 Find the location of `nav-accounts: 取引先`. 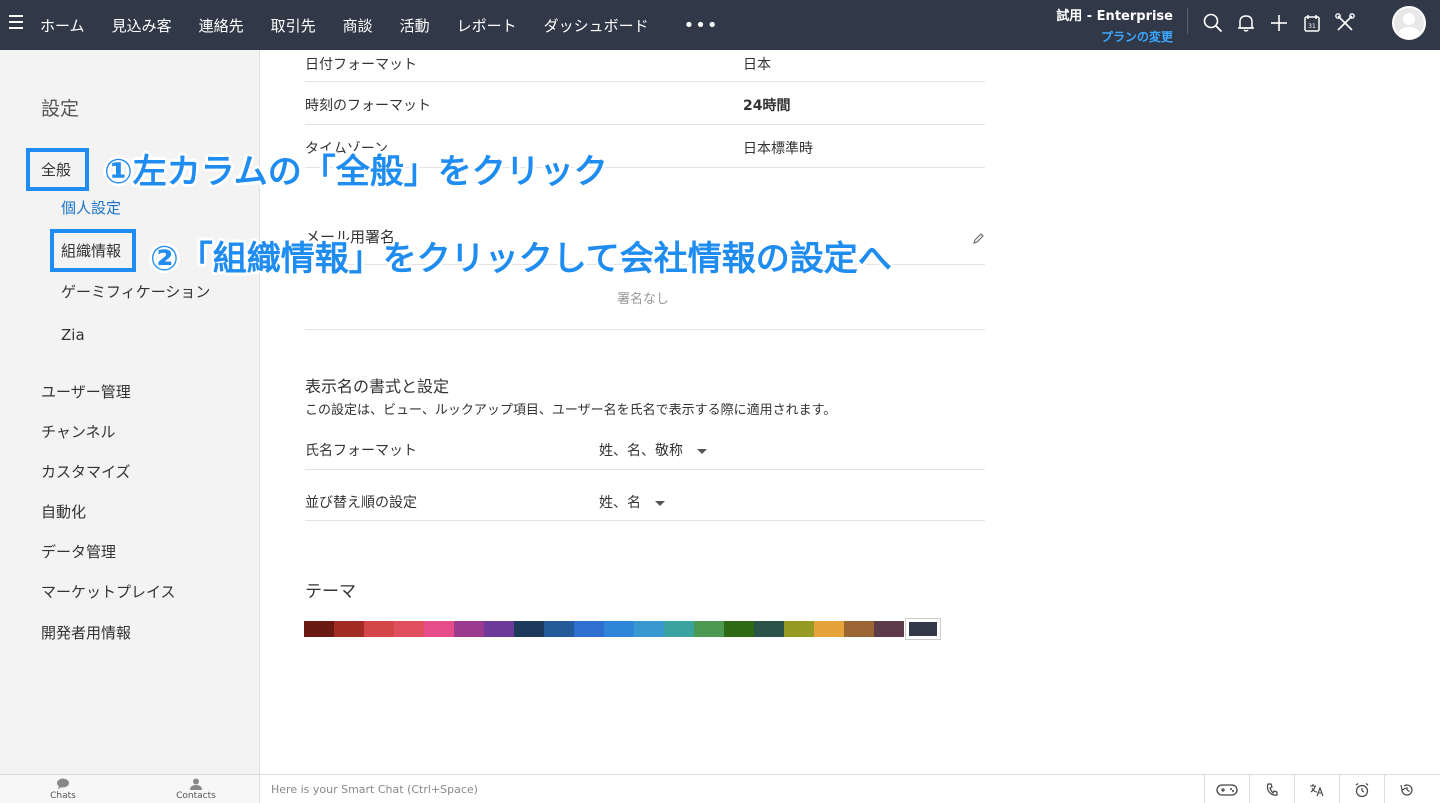

nav-accounts: 取引先 is located at coordinates (293, 25).